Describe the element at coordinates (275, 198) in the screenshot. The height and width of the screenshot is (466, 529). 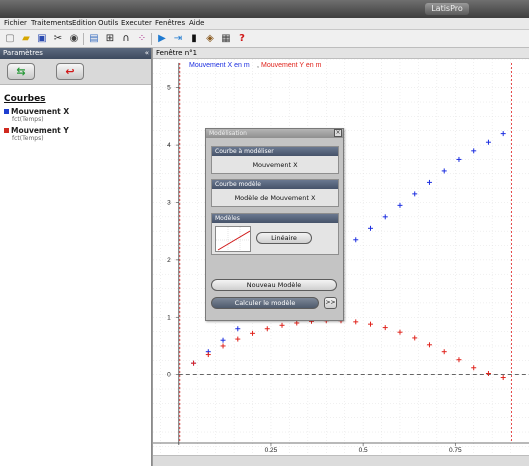
I see `model-curve-value: Modèle de Mouvement X` at that location.